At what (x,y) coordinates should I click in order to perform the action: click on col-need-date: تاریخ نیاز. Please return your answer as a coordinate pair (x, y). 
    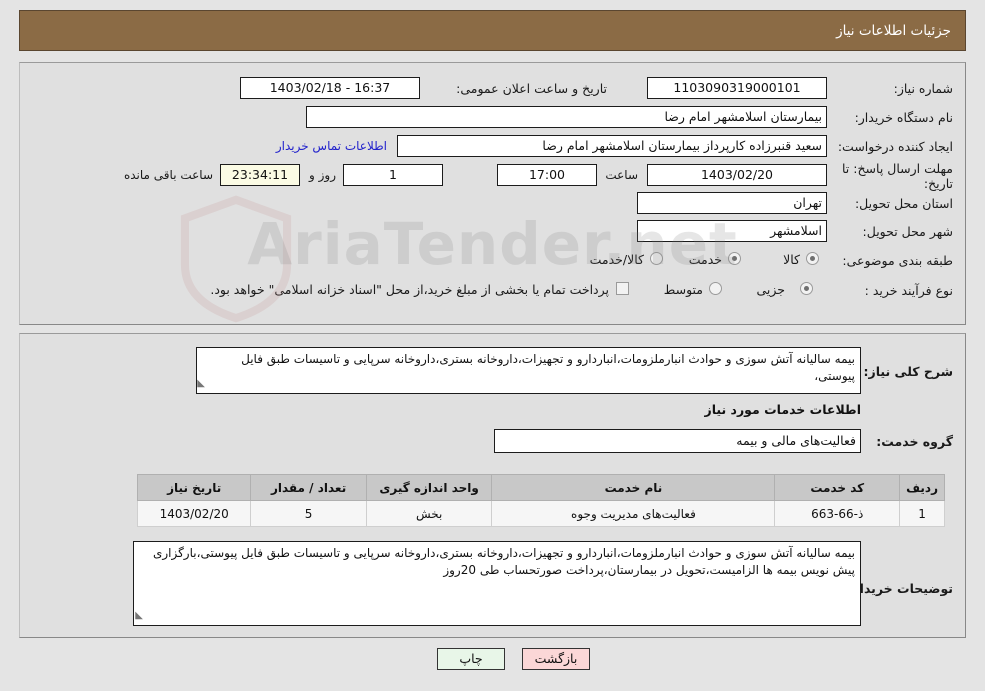
    Looking at the image, I should click on (194, 487).